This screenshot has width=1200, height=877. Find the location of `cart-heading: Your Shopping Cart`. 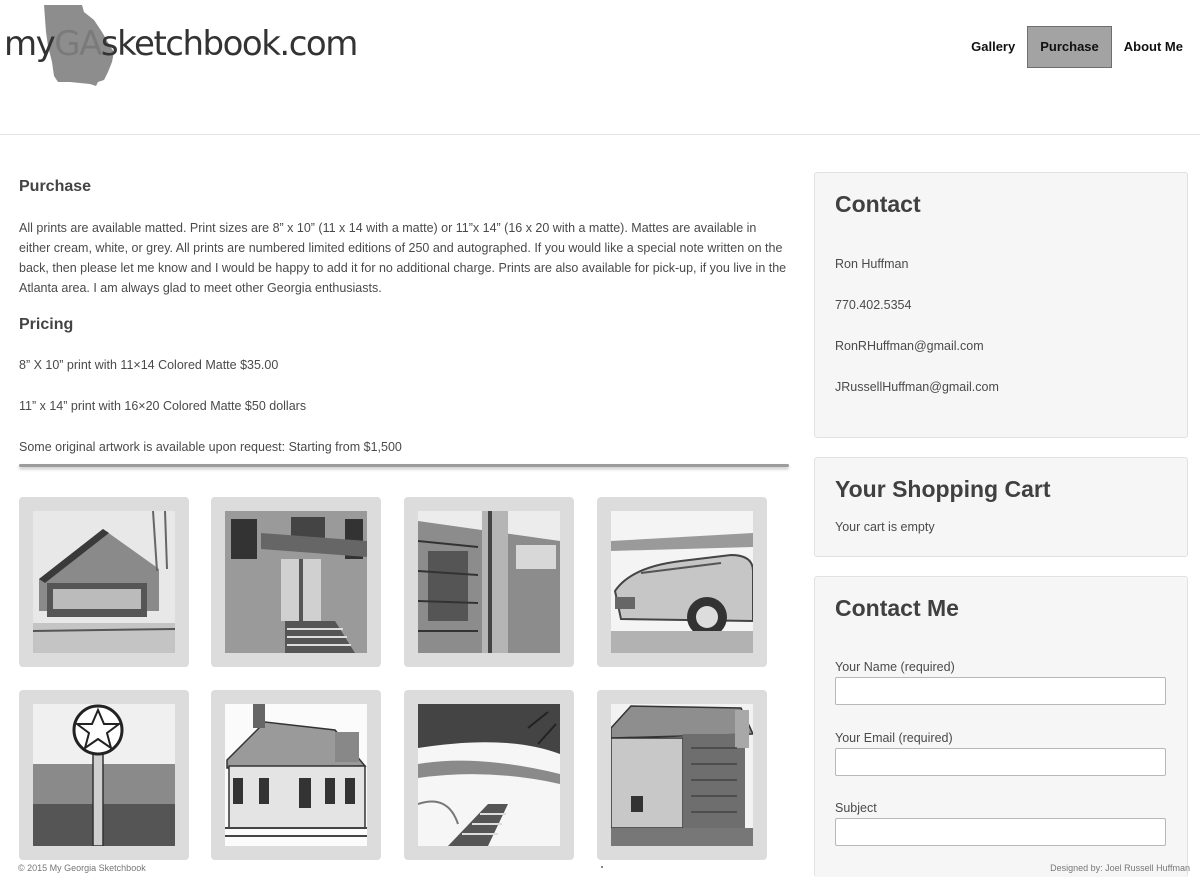

cart-heading: Your Shopping Cart is located at coordinates (943, 489).